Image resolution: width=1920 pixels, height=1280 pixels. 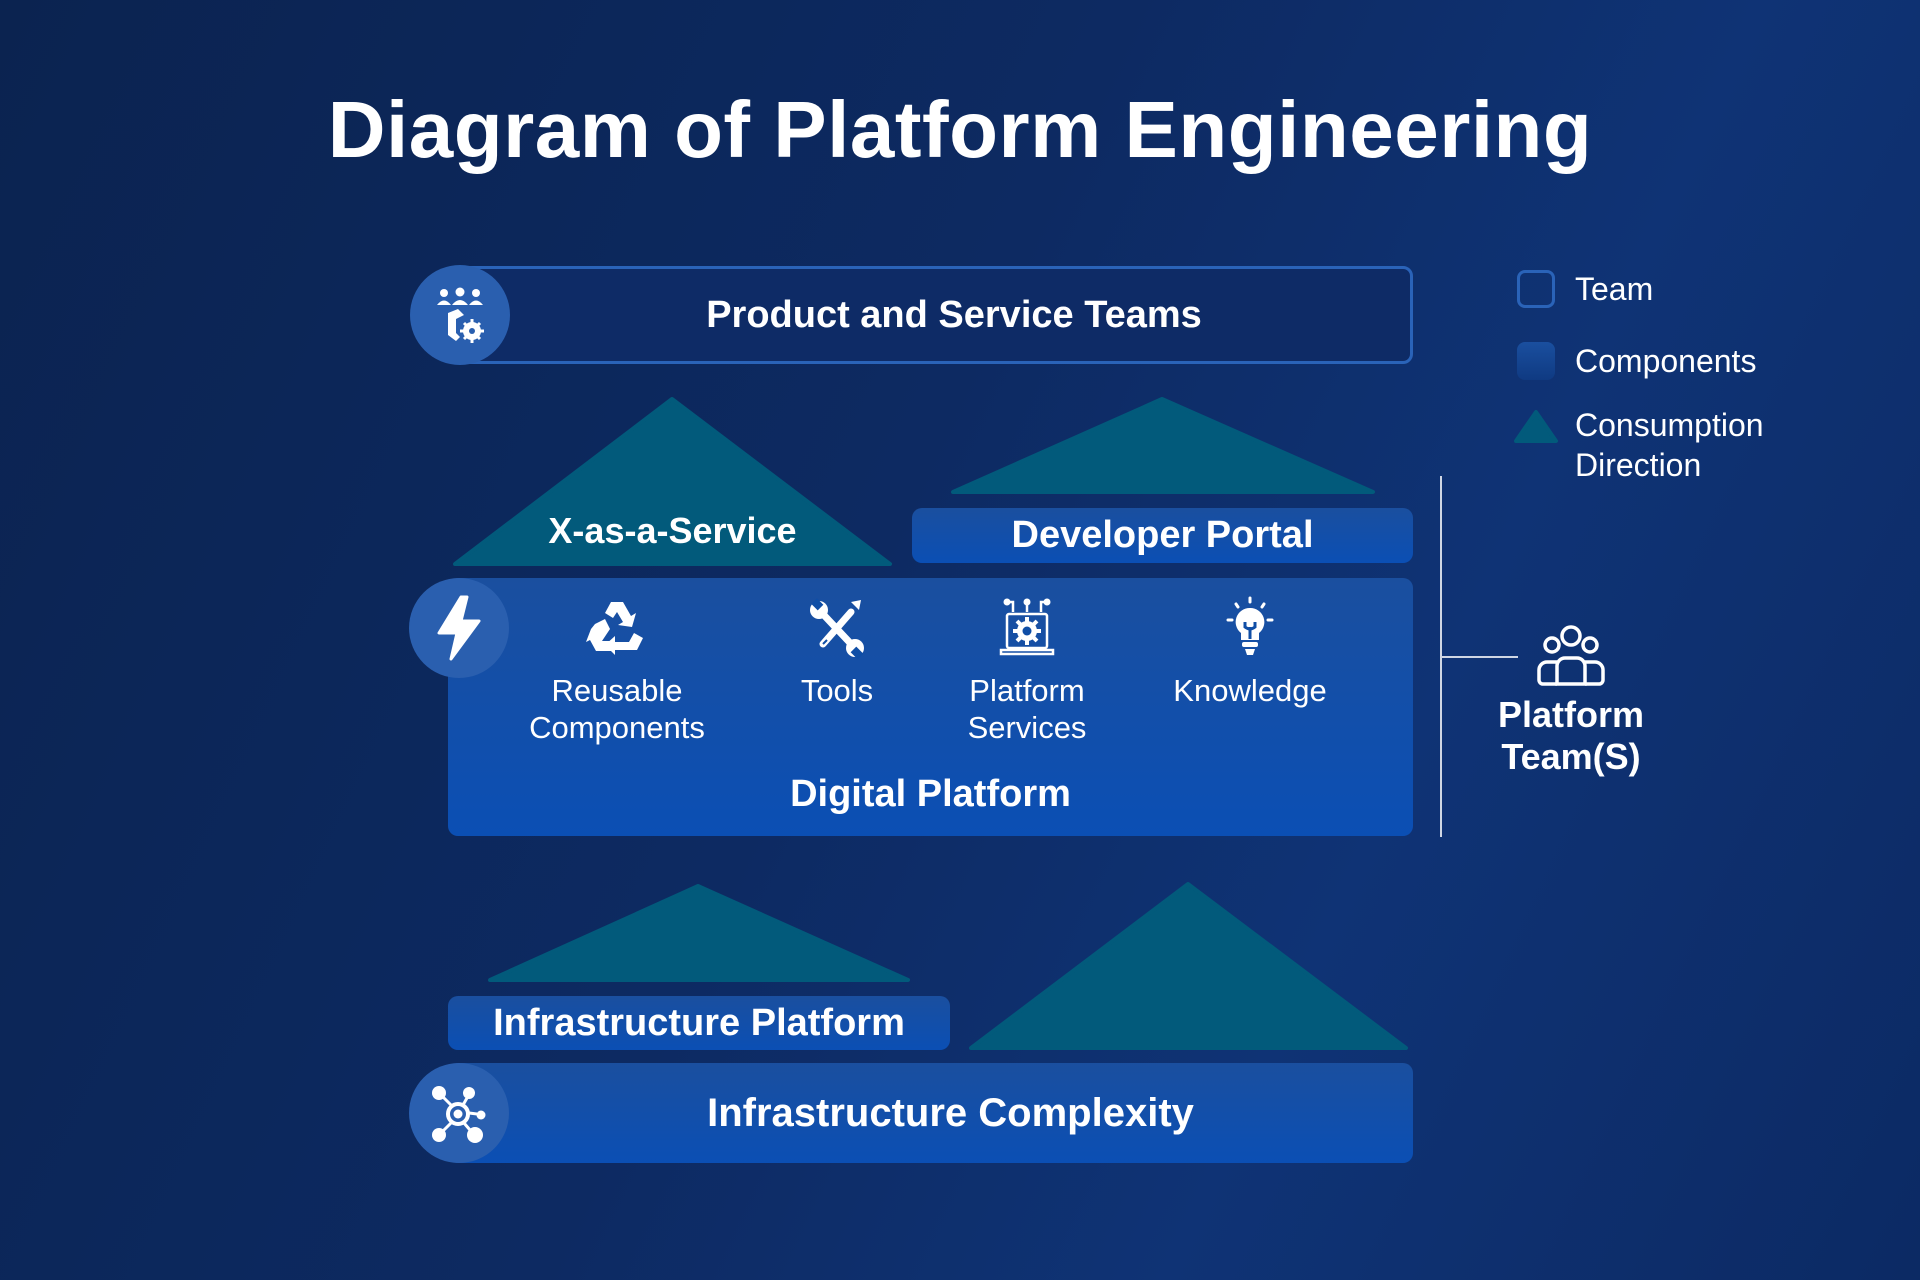 What do you see at coordinates (1536, 426) in the screenshot?
I see `legend-triangle-symbol` at bounding box center [1536, 426].